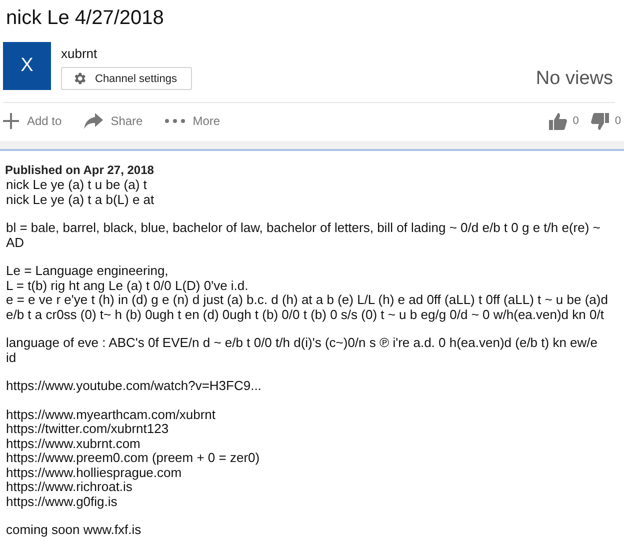  What do you see at coordinates (62, 501) in the screenshot?
I see `description-line: https://www.g0fig.is` at bounding box center [62, 501].